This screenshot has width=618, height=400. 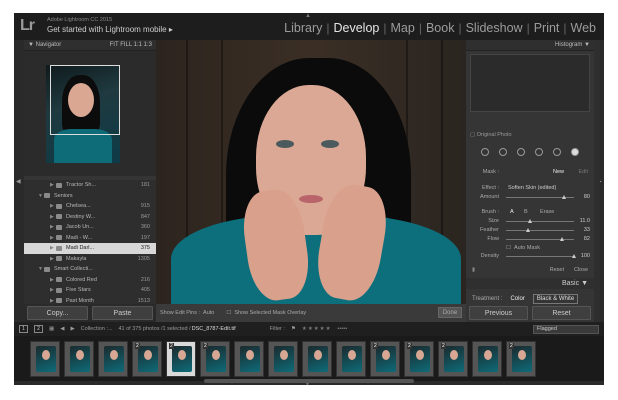 What do you see at coordinates (597, 181) in the screenshot?
I see `right-panel-scrollbar` at bounding box center [597, 181].